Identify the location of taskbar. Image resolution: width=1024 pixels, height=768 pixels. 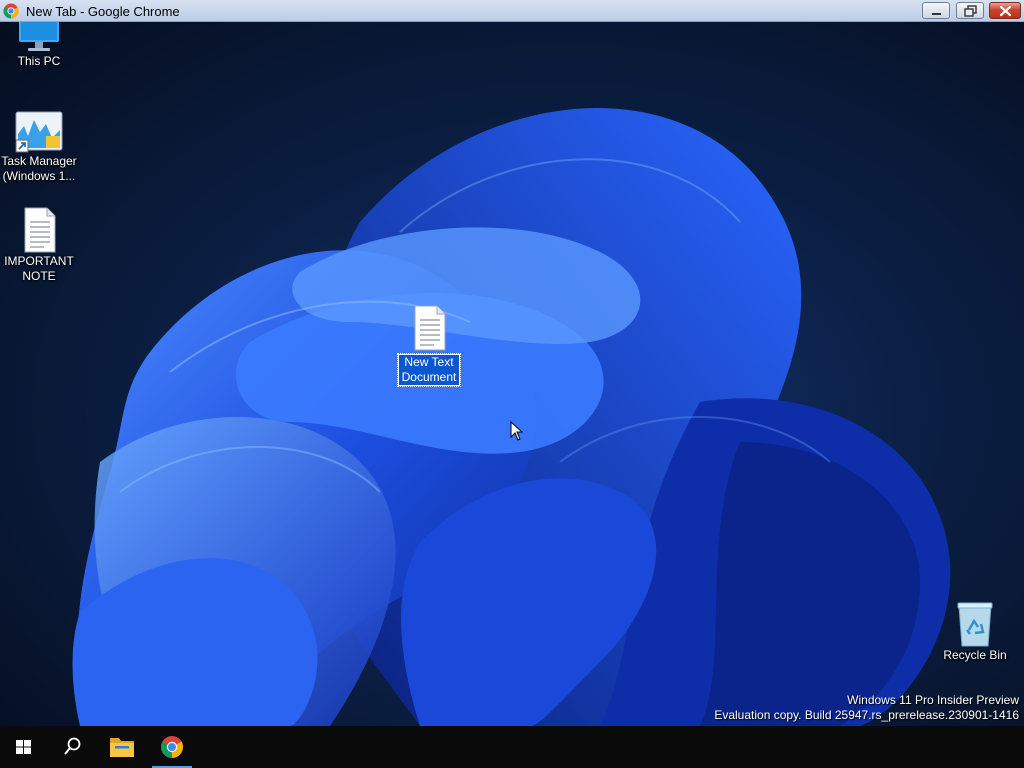
(512, 747).